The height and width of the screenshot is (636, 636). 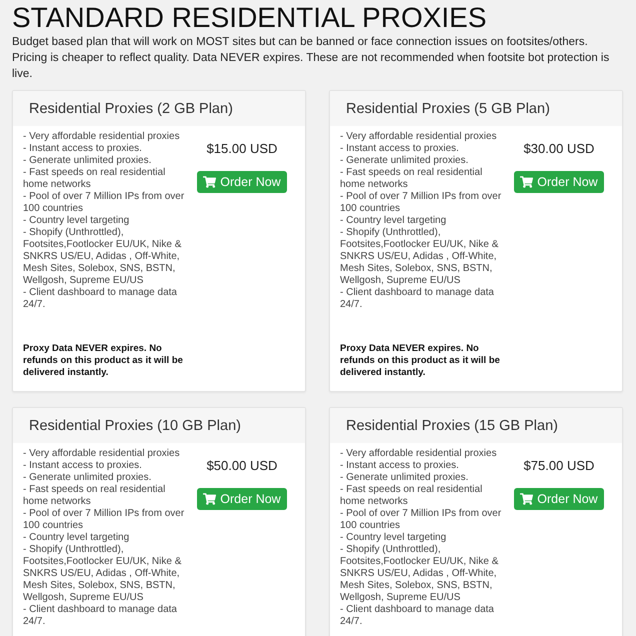 What do you see at coordinates (452, 425) in the screenshot?
I see `plan-title: Residential Proxies (15 GB Plan)` at bounding box center [452, 425].